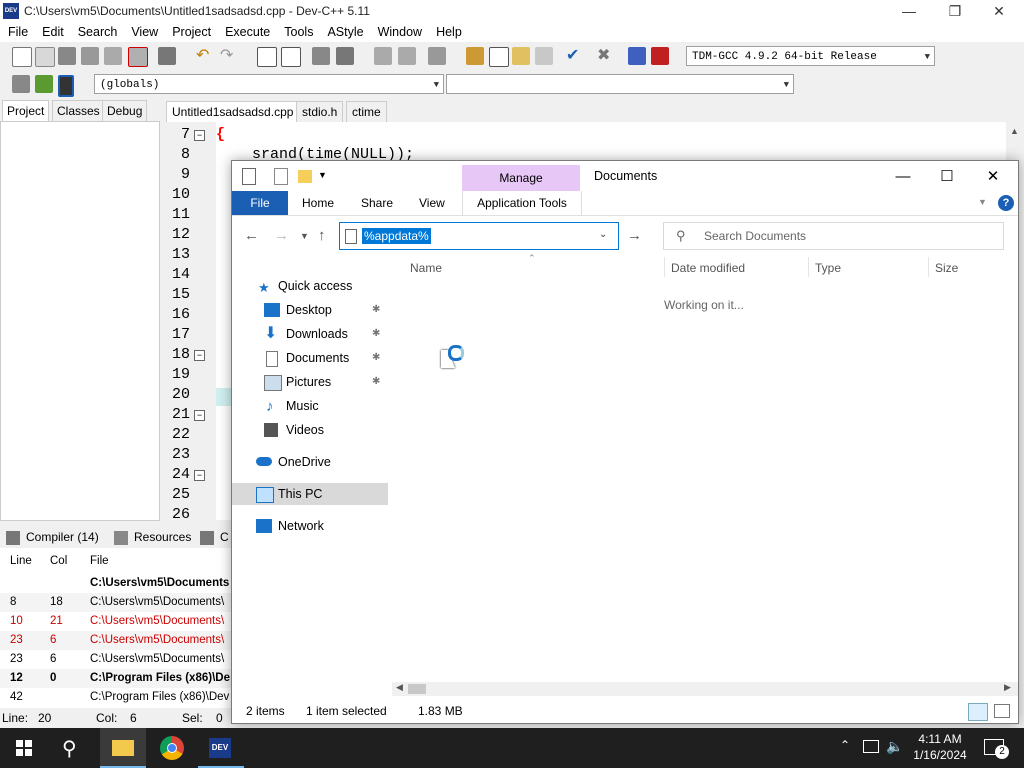 This screenshot has height=768, width=1024. Describe the element at coordinates (52, 30) in the screenshot. I see `menu-edit: Edit` at that location.